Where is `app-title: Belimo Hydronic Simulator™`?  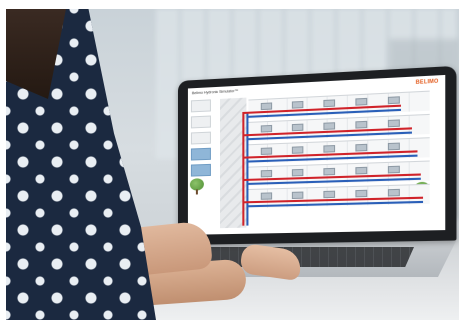 app-title: Belimo Hydronic Simulator™ is located at coordinates (215, 92).